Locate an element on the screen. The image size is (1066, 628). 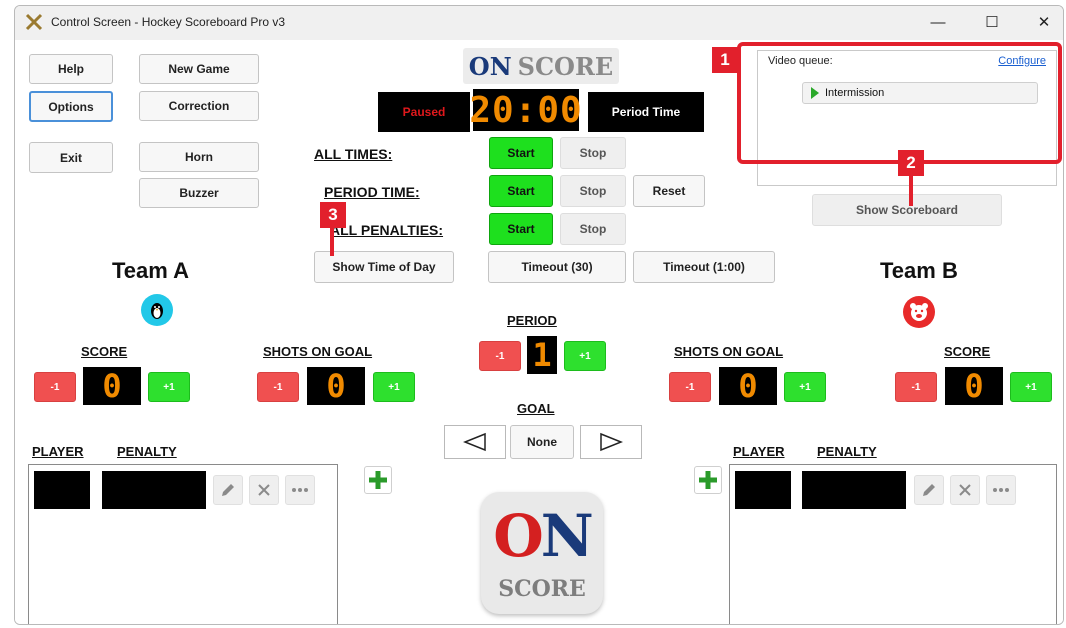
team-a-shots-label: SHOTS ON GOAL is located at coordinates (318, 351).